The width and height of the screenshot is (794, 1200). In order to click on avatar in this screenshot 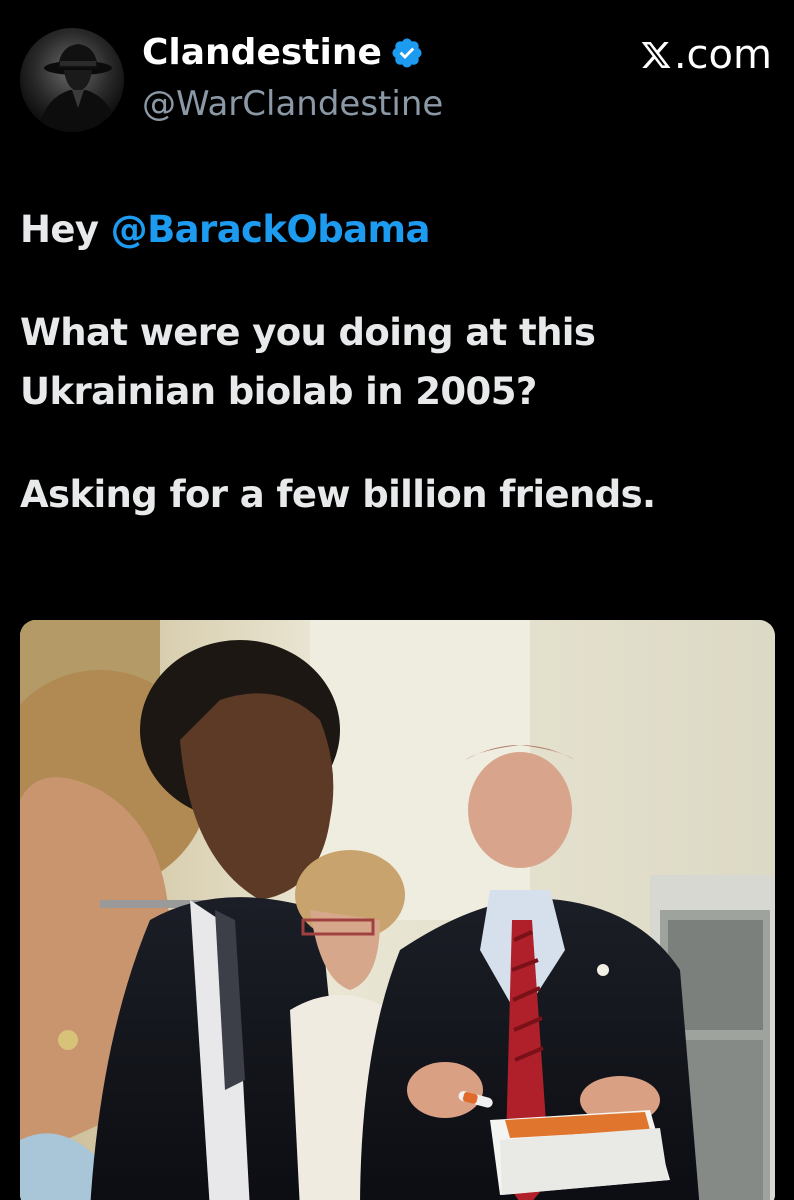, I will do `click(72, 80)`.